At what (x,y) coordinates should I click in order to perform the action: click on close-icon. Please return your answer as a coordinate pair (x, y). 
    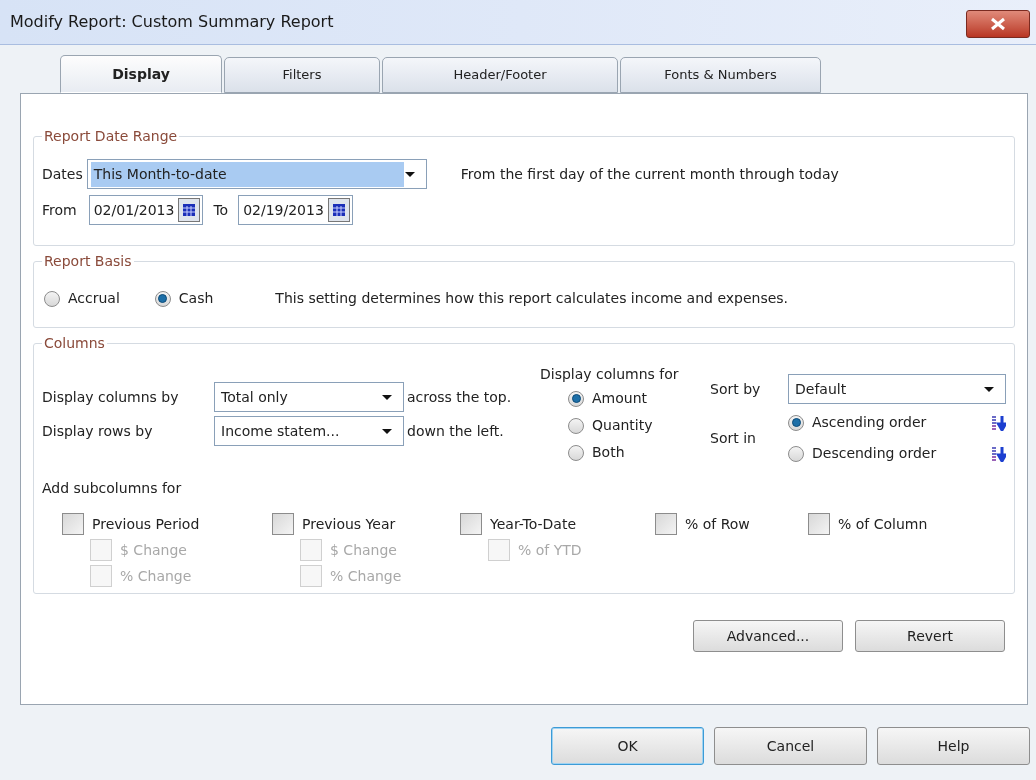
    Looking at the image, I should click on (998, 24).